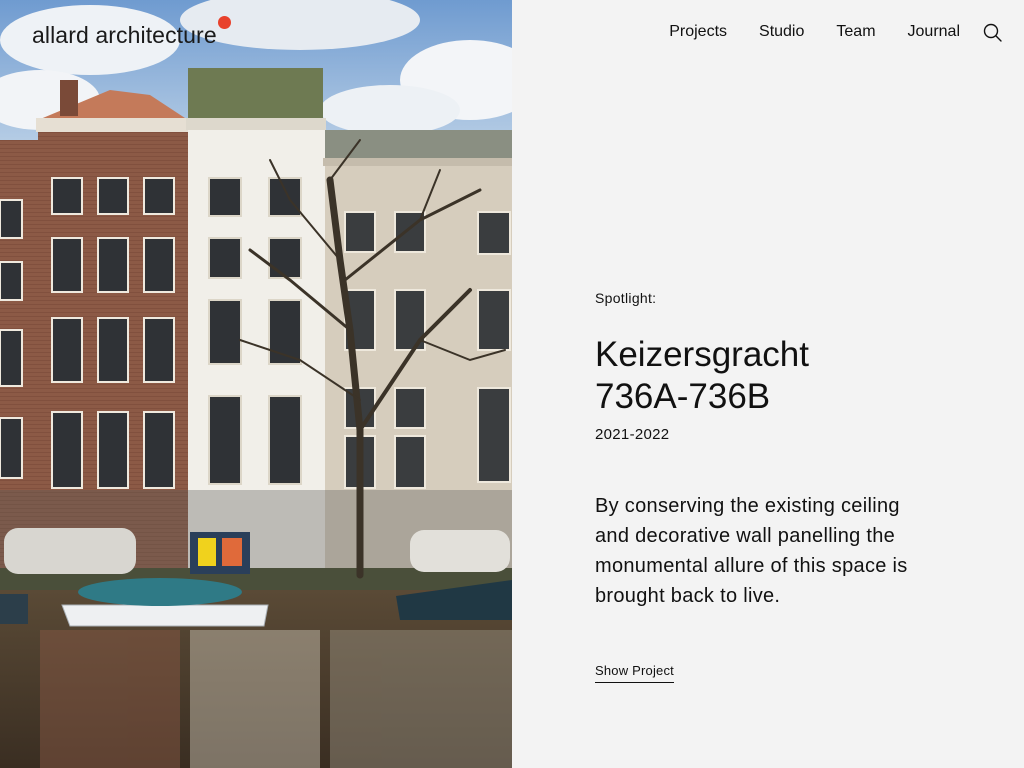  Describe the element at coordinates (934, 32) in the screenshot. I see `nav-item-journal: Journal` at that location.